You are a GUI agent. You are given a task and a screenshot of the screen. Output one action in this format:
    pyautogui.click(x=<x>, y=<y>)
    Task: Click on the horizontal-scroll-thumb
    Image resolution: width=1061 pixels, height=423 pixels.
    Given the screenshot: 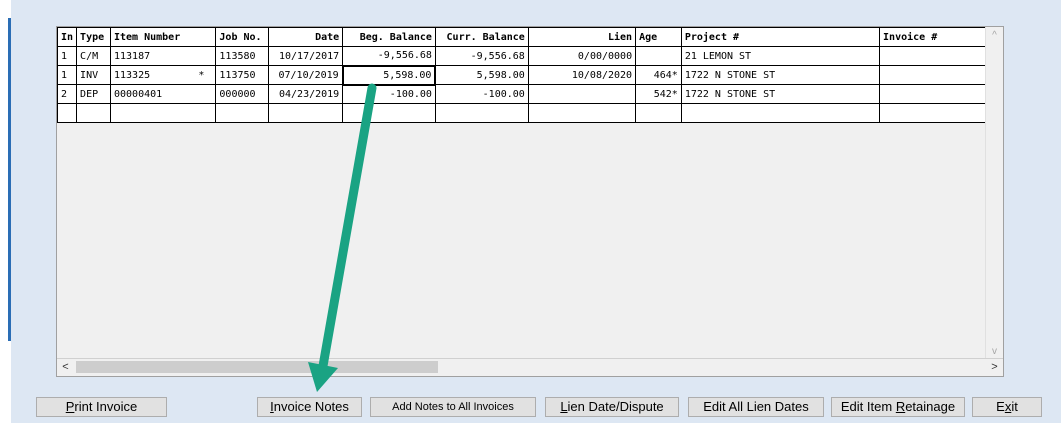 What is the action you would take?
    pyautogui.click(x=257, y=367)
    